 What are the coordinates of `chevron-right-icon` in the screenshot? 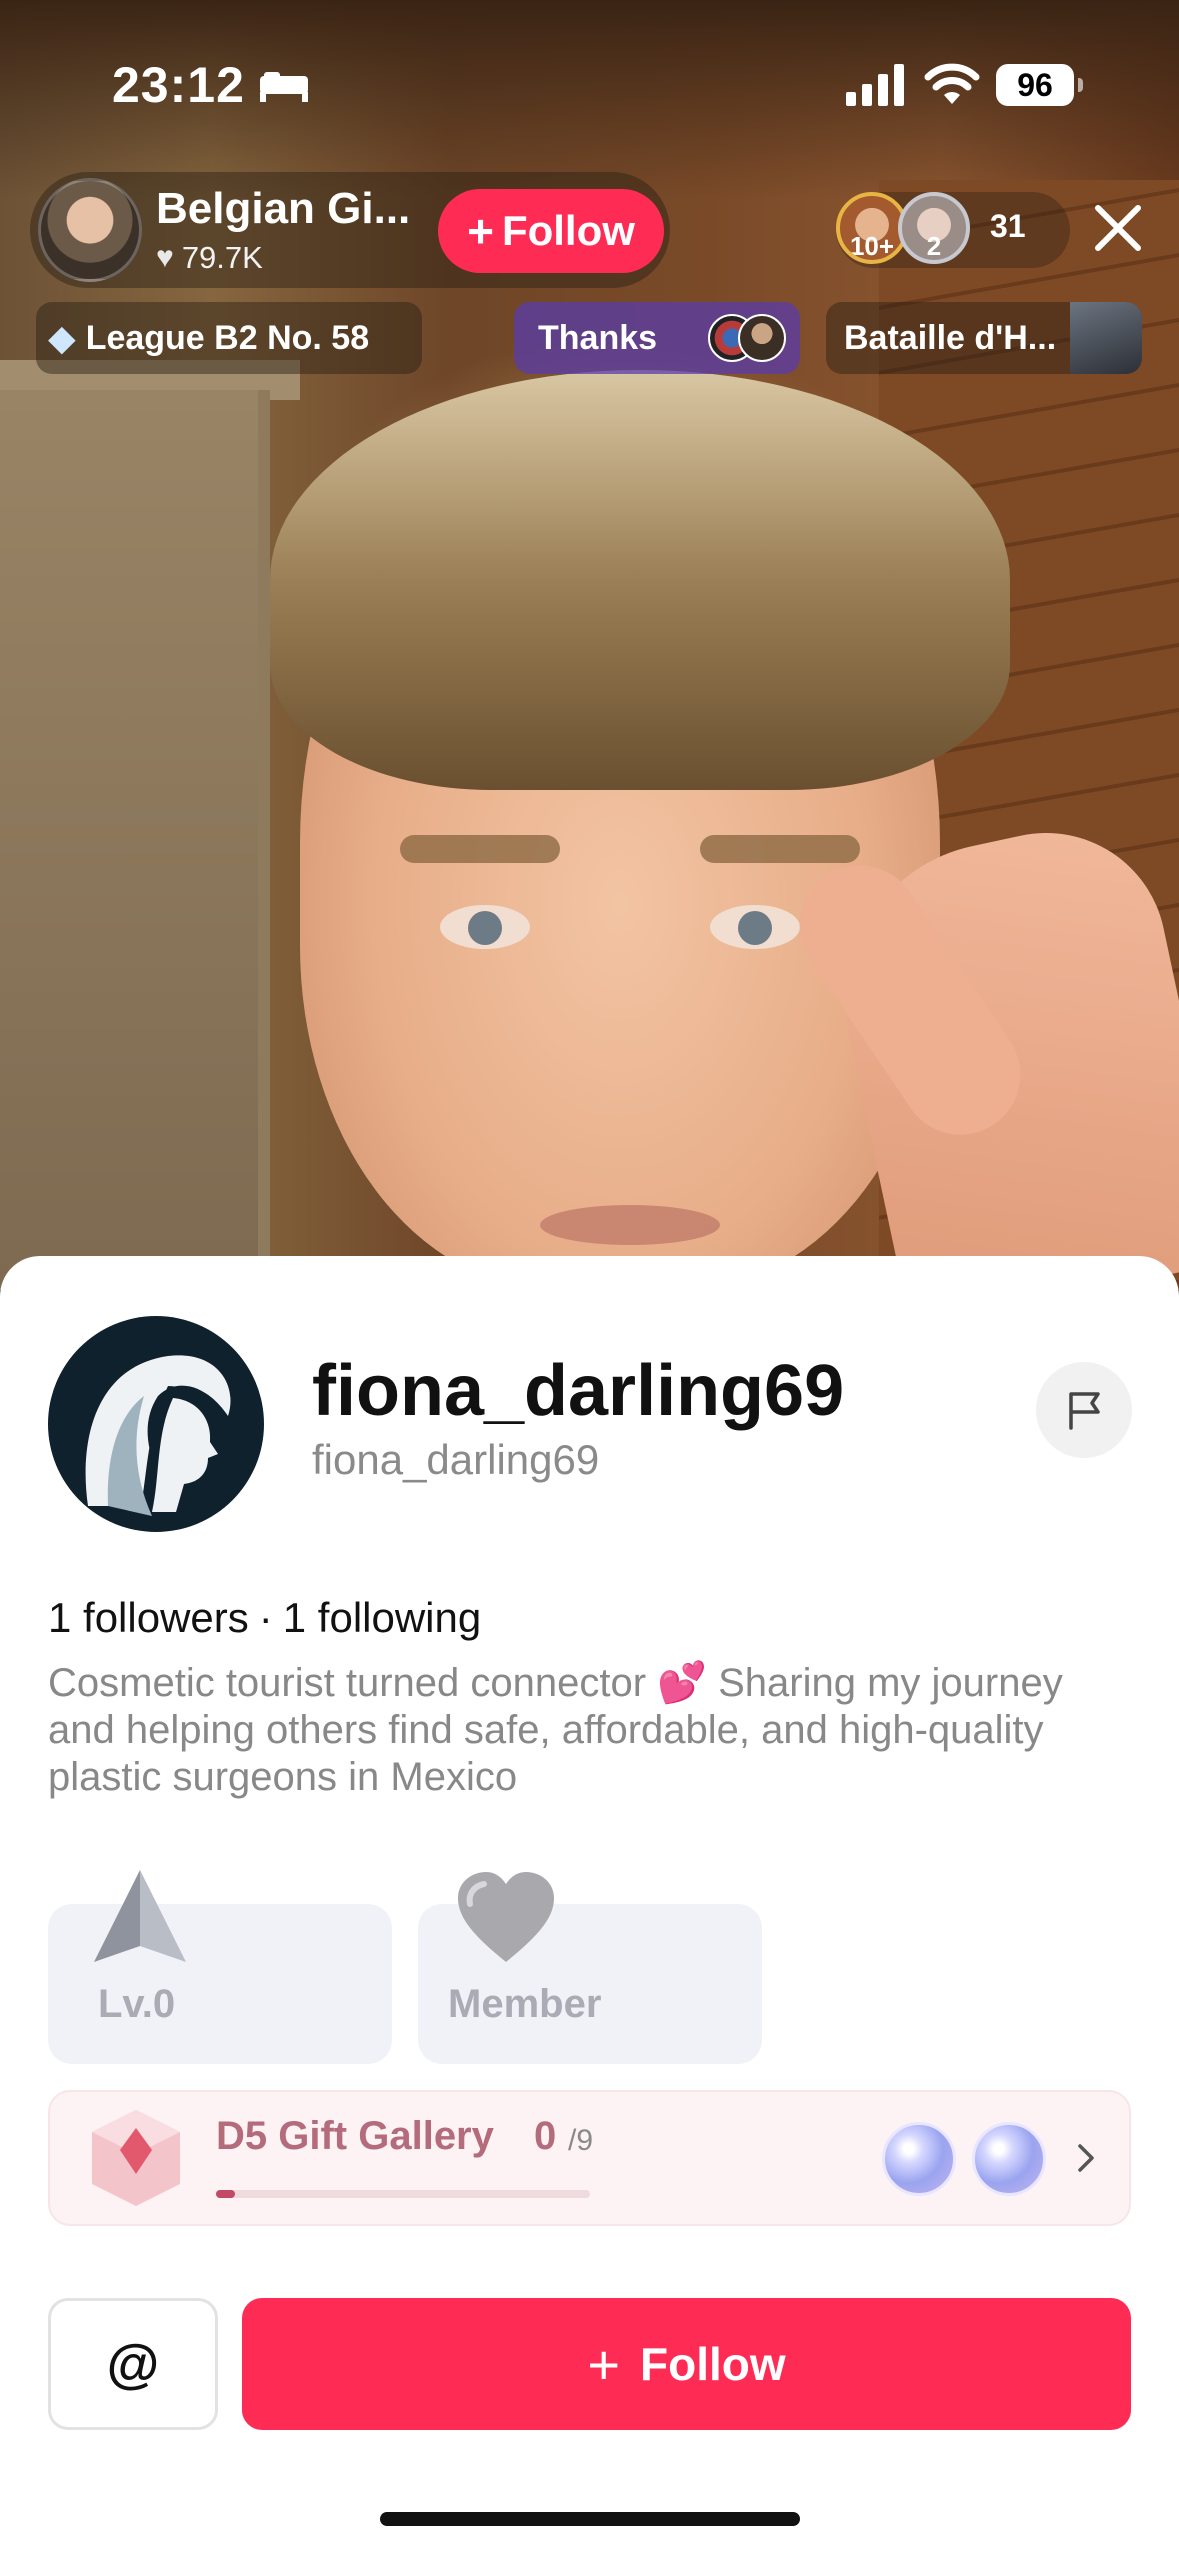 It's located at (1087, 2158).